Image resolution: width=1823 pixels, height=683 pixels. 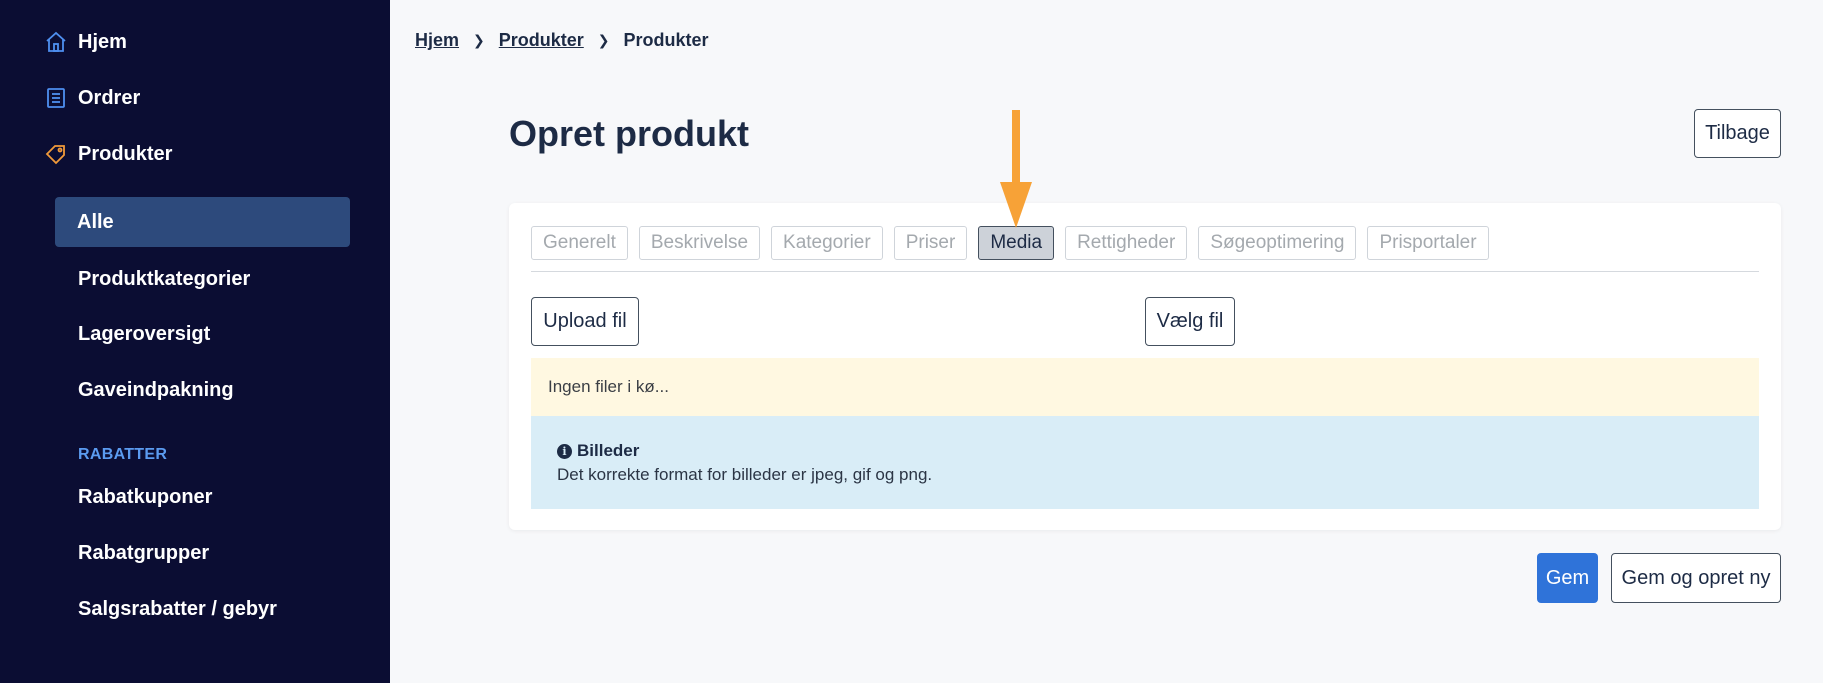 What do you see at coordinates (437, 40) in the screenshot?
I see `breadcrumb-link-hjem: Hjem` at bounding box center [437, 40].